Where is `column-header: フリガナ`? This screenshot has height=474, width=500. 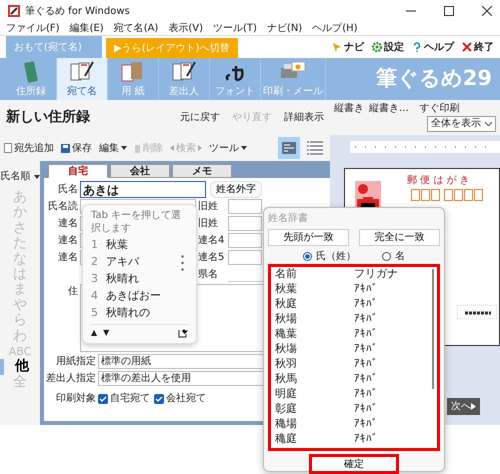
column-header: フリガナ is located at coordinates (376, 274).